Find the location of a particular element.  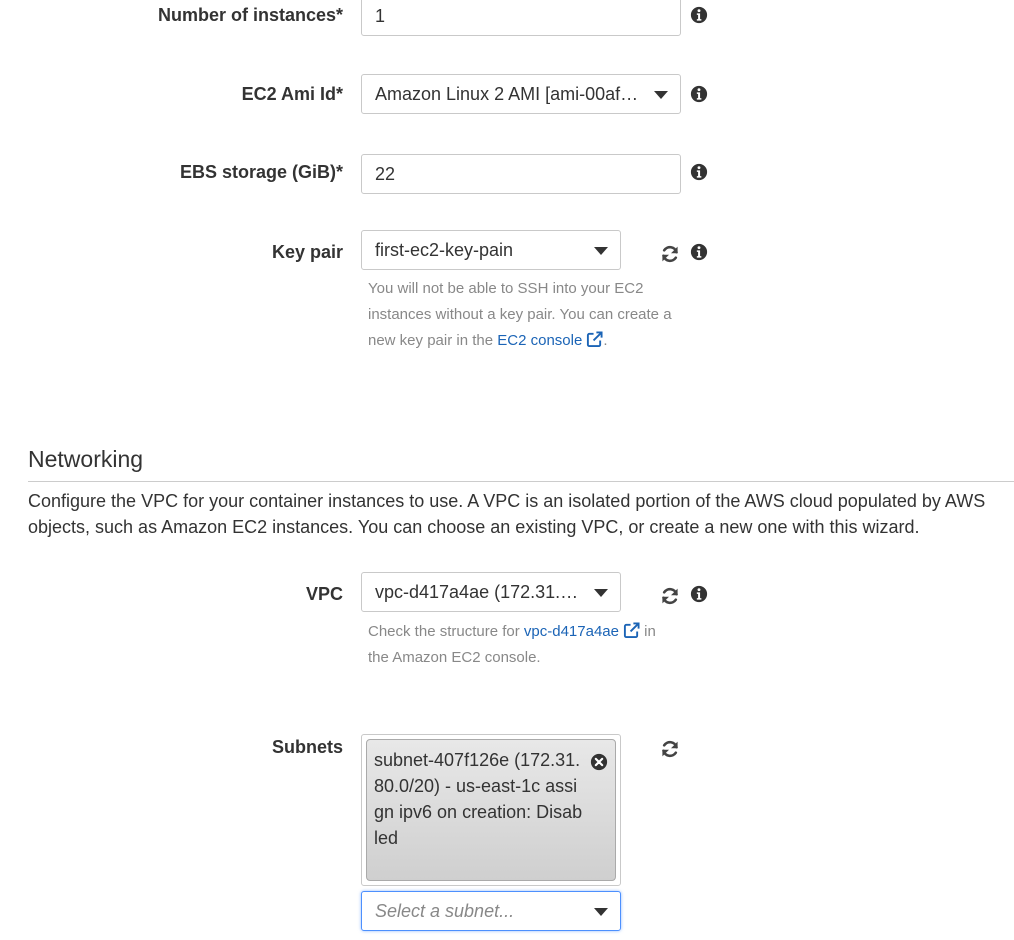

num-instances-value: 1 is located at coordinates (380, 16).